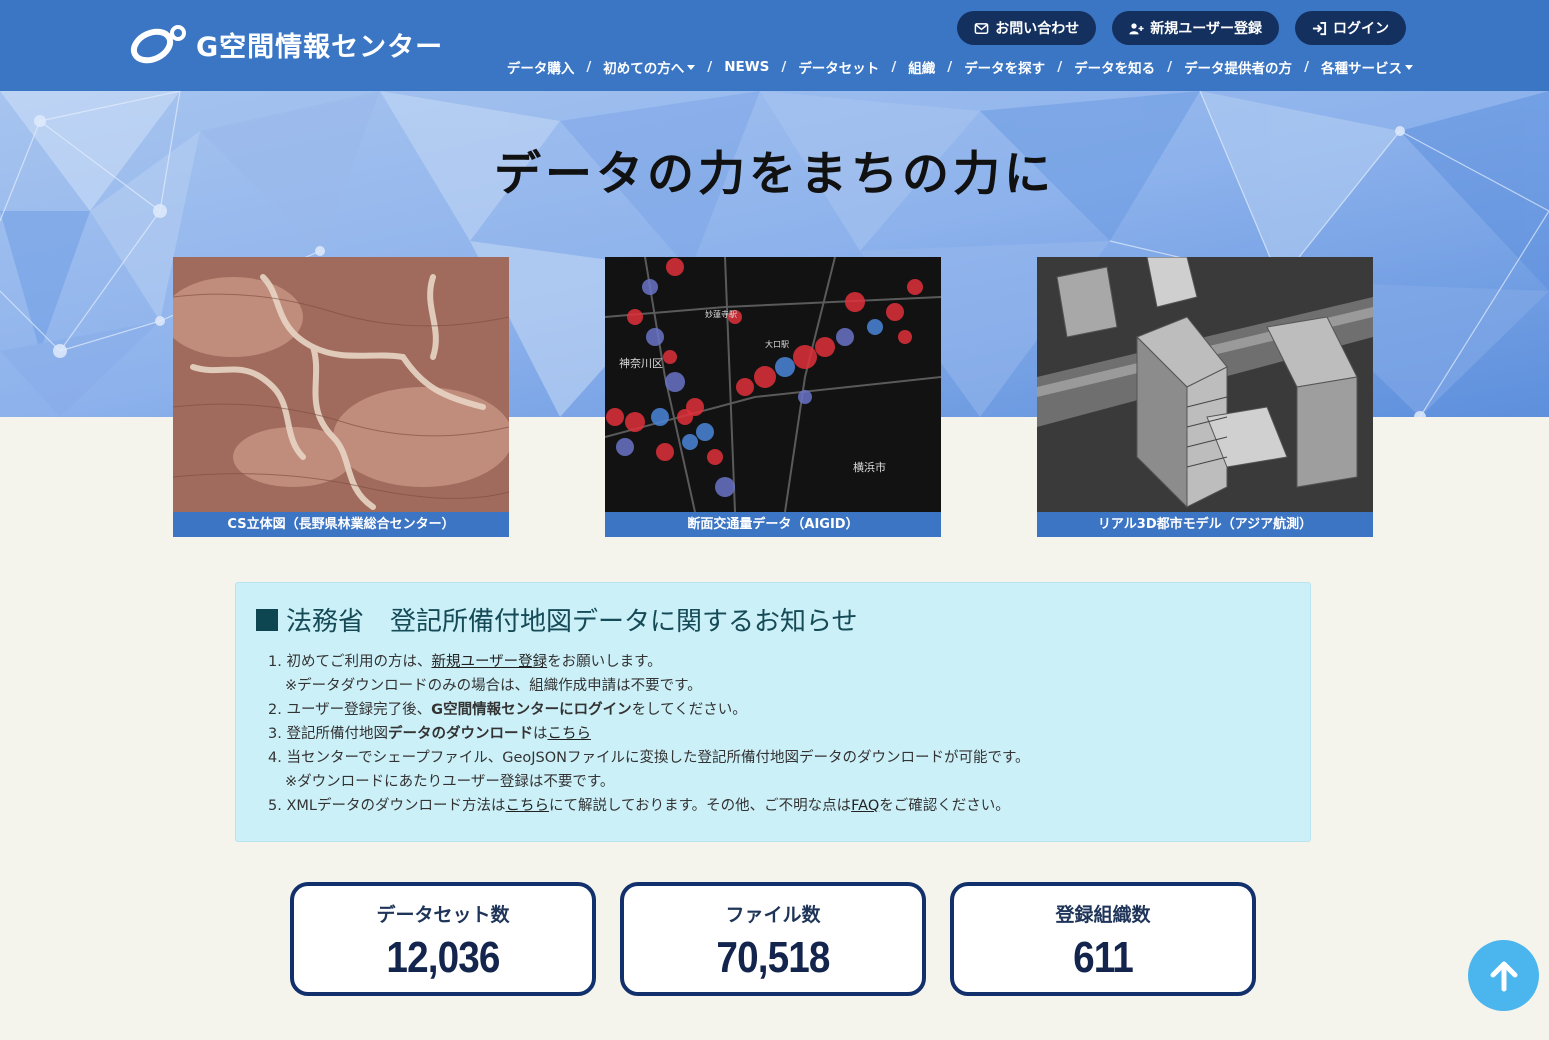  What do you see at coordinates (774, 174) in the screenshot?
I see `hero-title: データの力をまちの力に` at bounding box center [774, 174].